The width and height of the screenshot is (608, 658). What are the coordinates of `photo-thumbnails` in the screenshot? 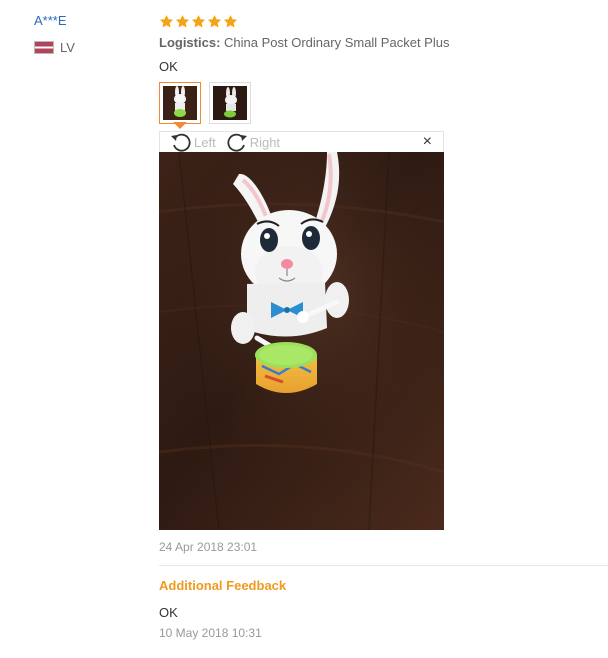 It's located at (383, 105).